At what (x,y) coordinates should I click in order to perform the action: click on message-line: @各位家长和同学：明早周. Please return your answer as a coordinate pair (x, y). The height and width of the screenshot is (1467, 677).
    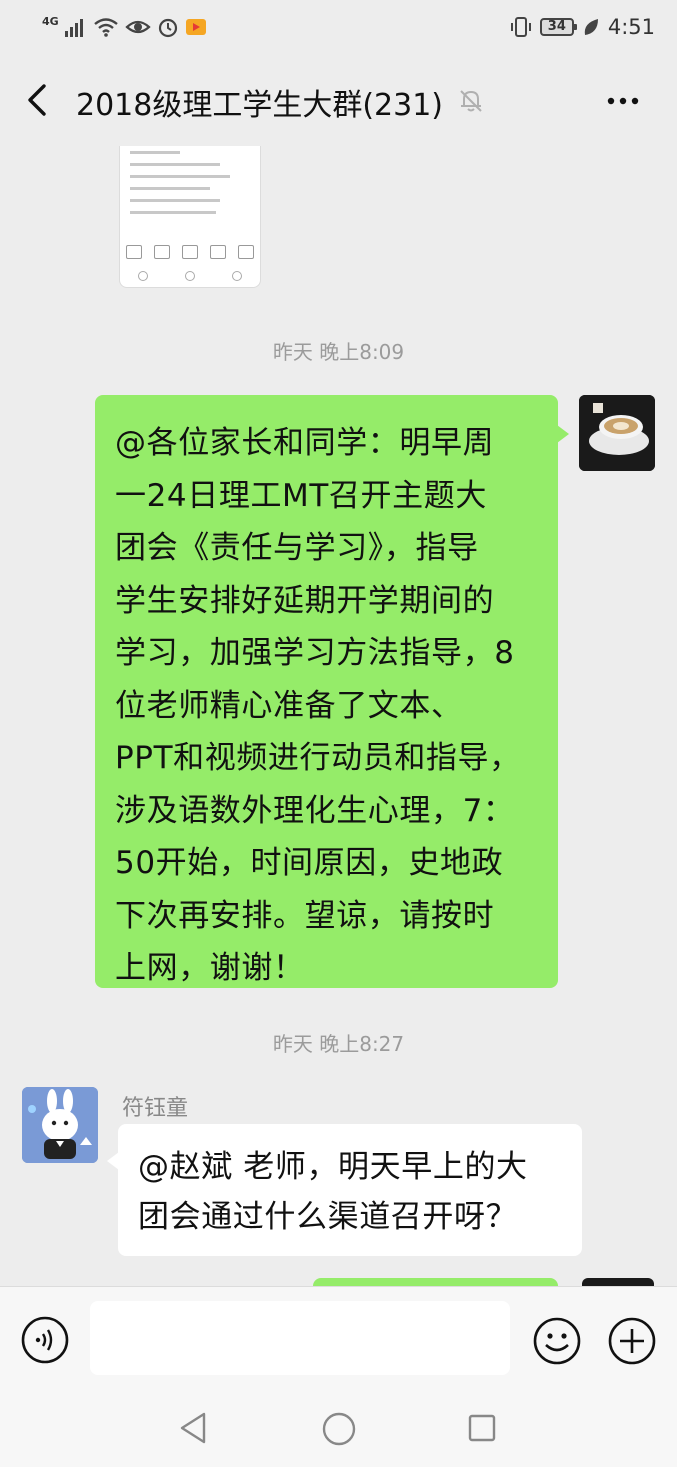
    Looking at the image, I should click on (305, 443).